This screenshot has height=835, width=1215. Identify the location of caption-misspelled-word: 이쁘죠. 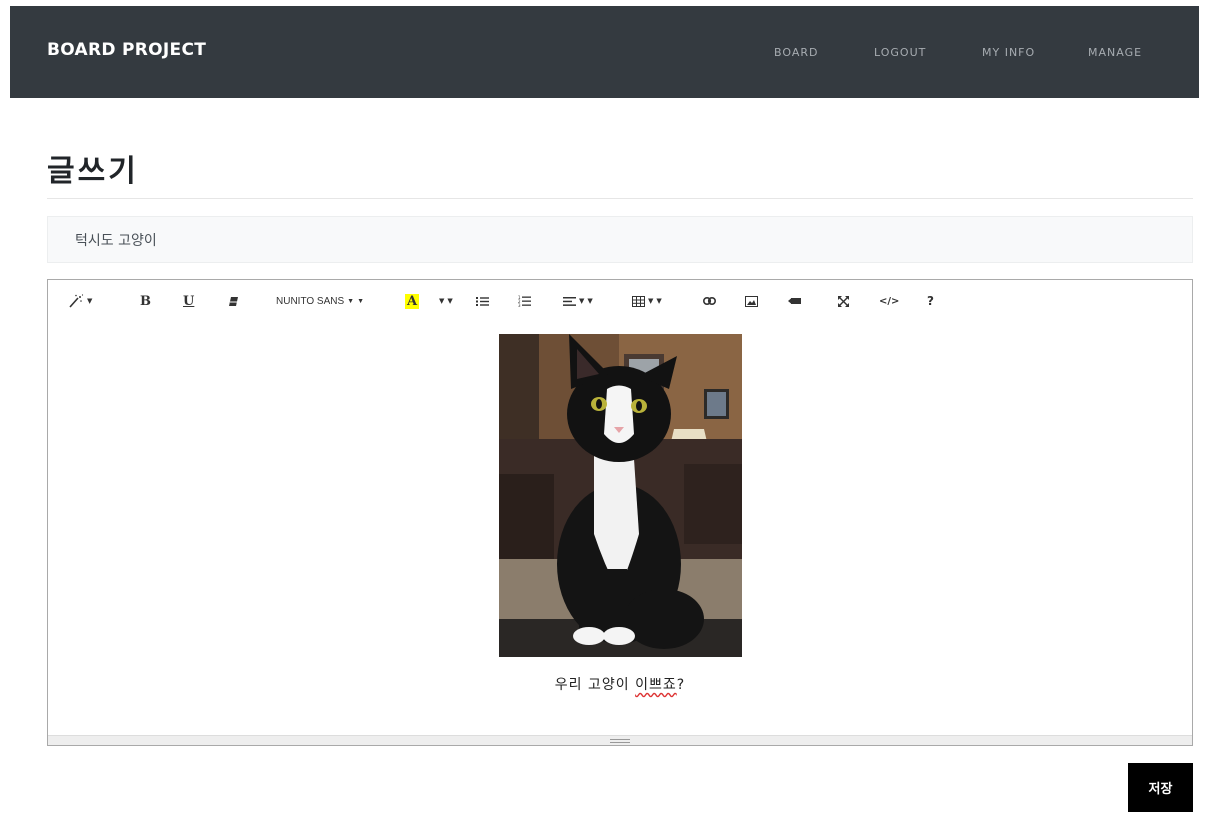
(656, 685).